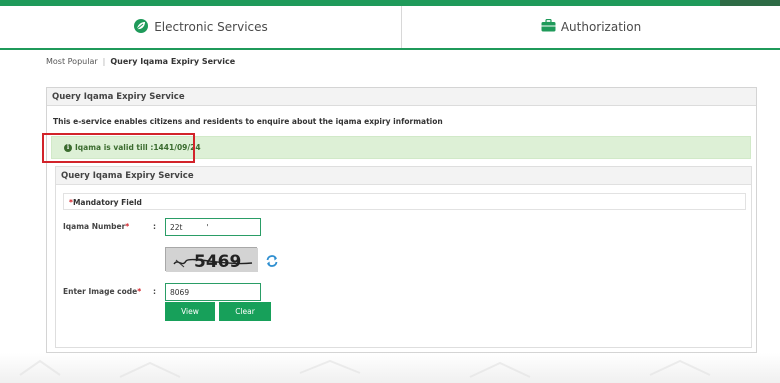 The width and height of the screenshot is (780, 383). Describe the element at coordinates (548, 26) in the screenshot. I see `briefcase-icon` at that location.